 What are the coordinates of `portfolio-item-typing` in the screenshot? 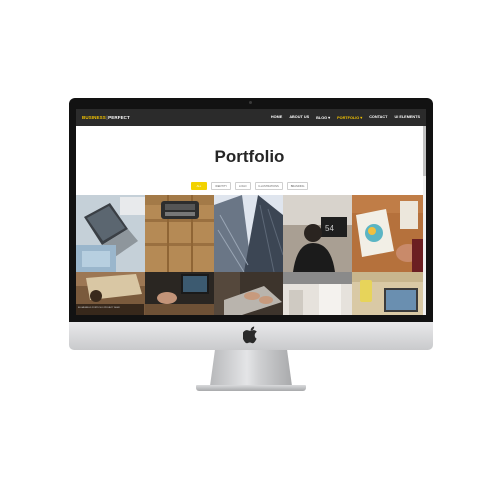 It's located at (248, 293).